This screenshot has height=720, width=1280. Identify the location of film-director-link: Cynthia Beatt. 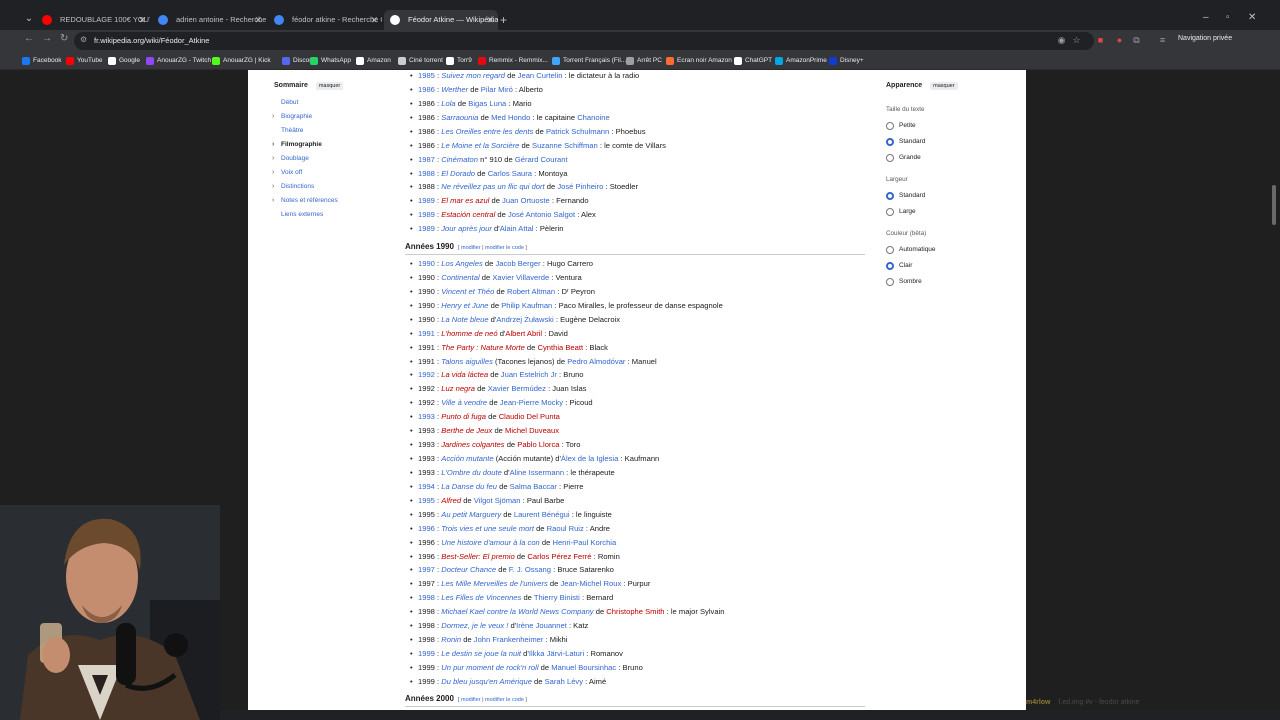
(560, 347).